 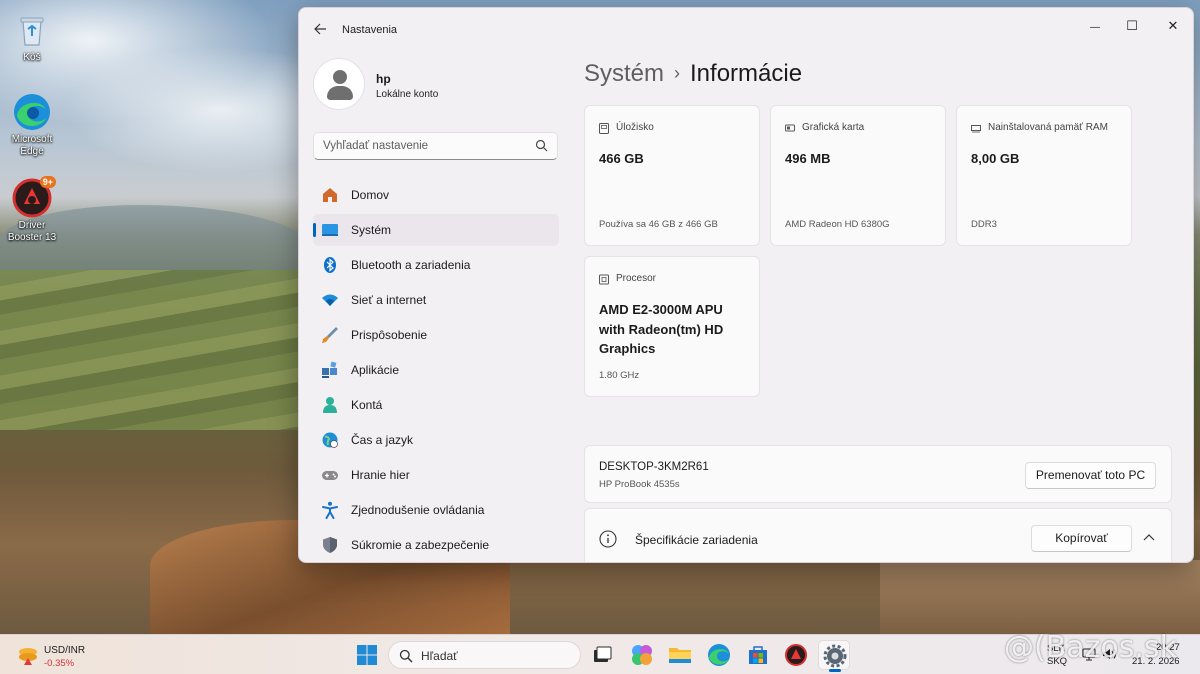 What do you see at coordinates (636, 278) in the screenshot?
I see `spec-card-label: Procesor` at bounding box center [636, 278].